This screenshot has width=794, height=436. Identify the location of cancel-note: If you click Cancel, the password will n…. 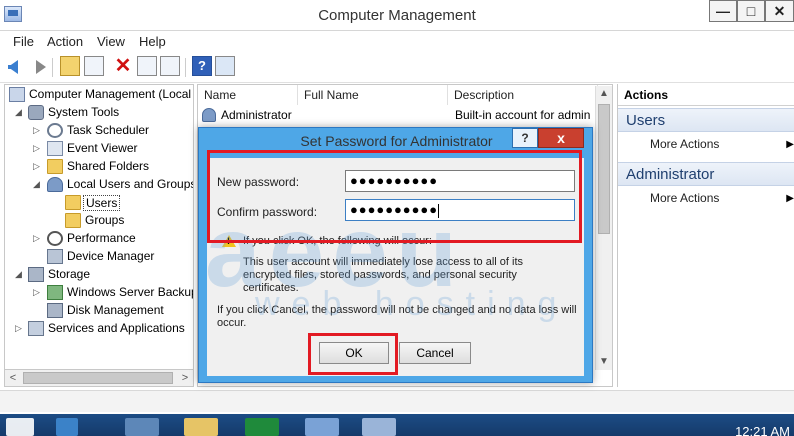
(397, 316).